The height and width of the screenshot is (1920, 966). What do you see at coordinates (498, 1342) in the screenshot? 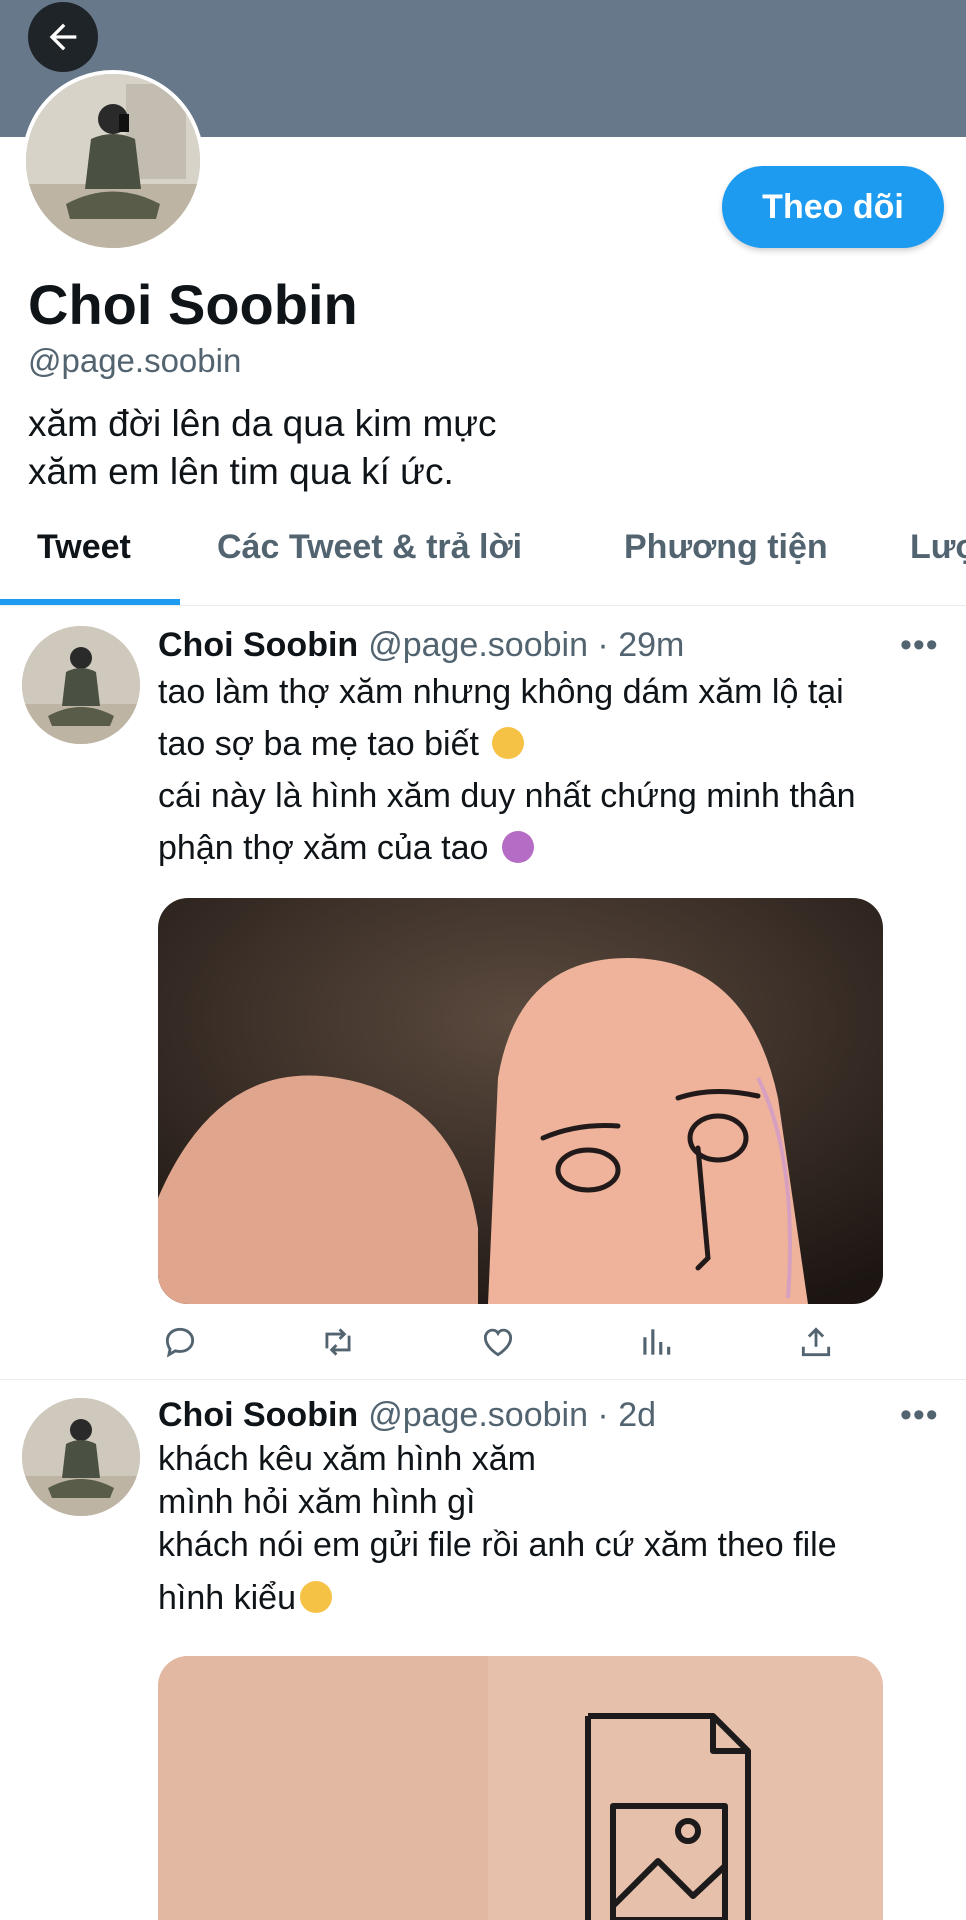
I see `like-icon` at bounding box center [498, 1342].